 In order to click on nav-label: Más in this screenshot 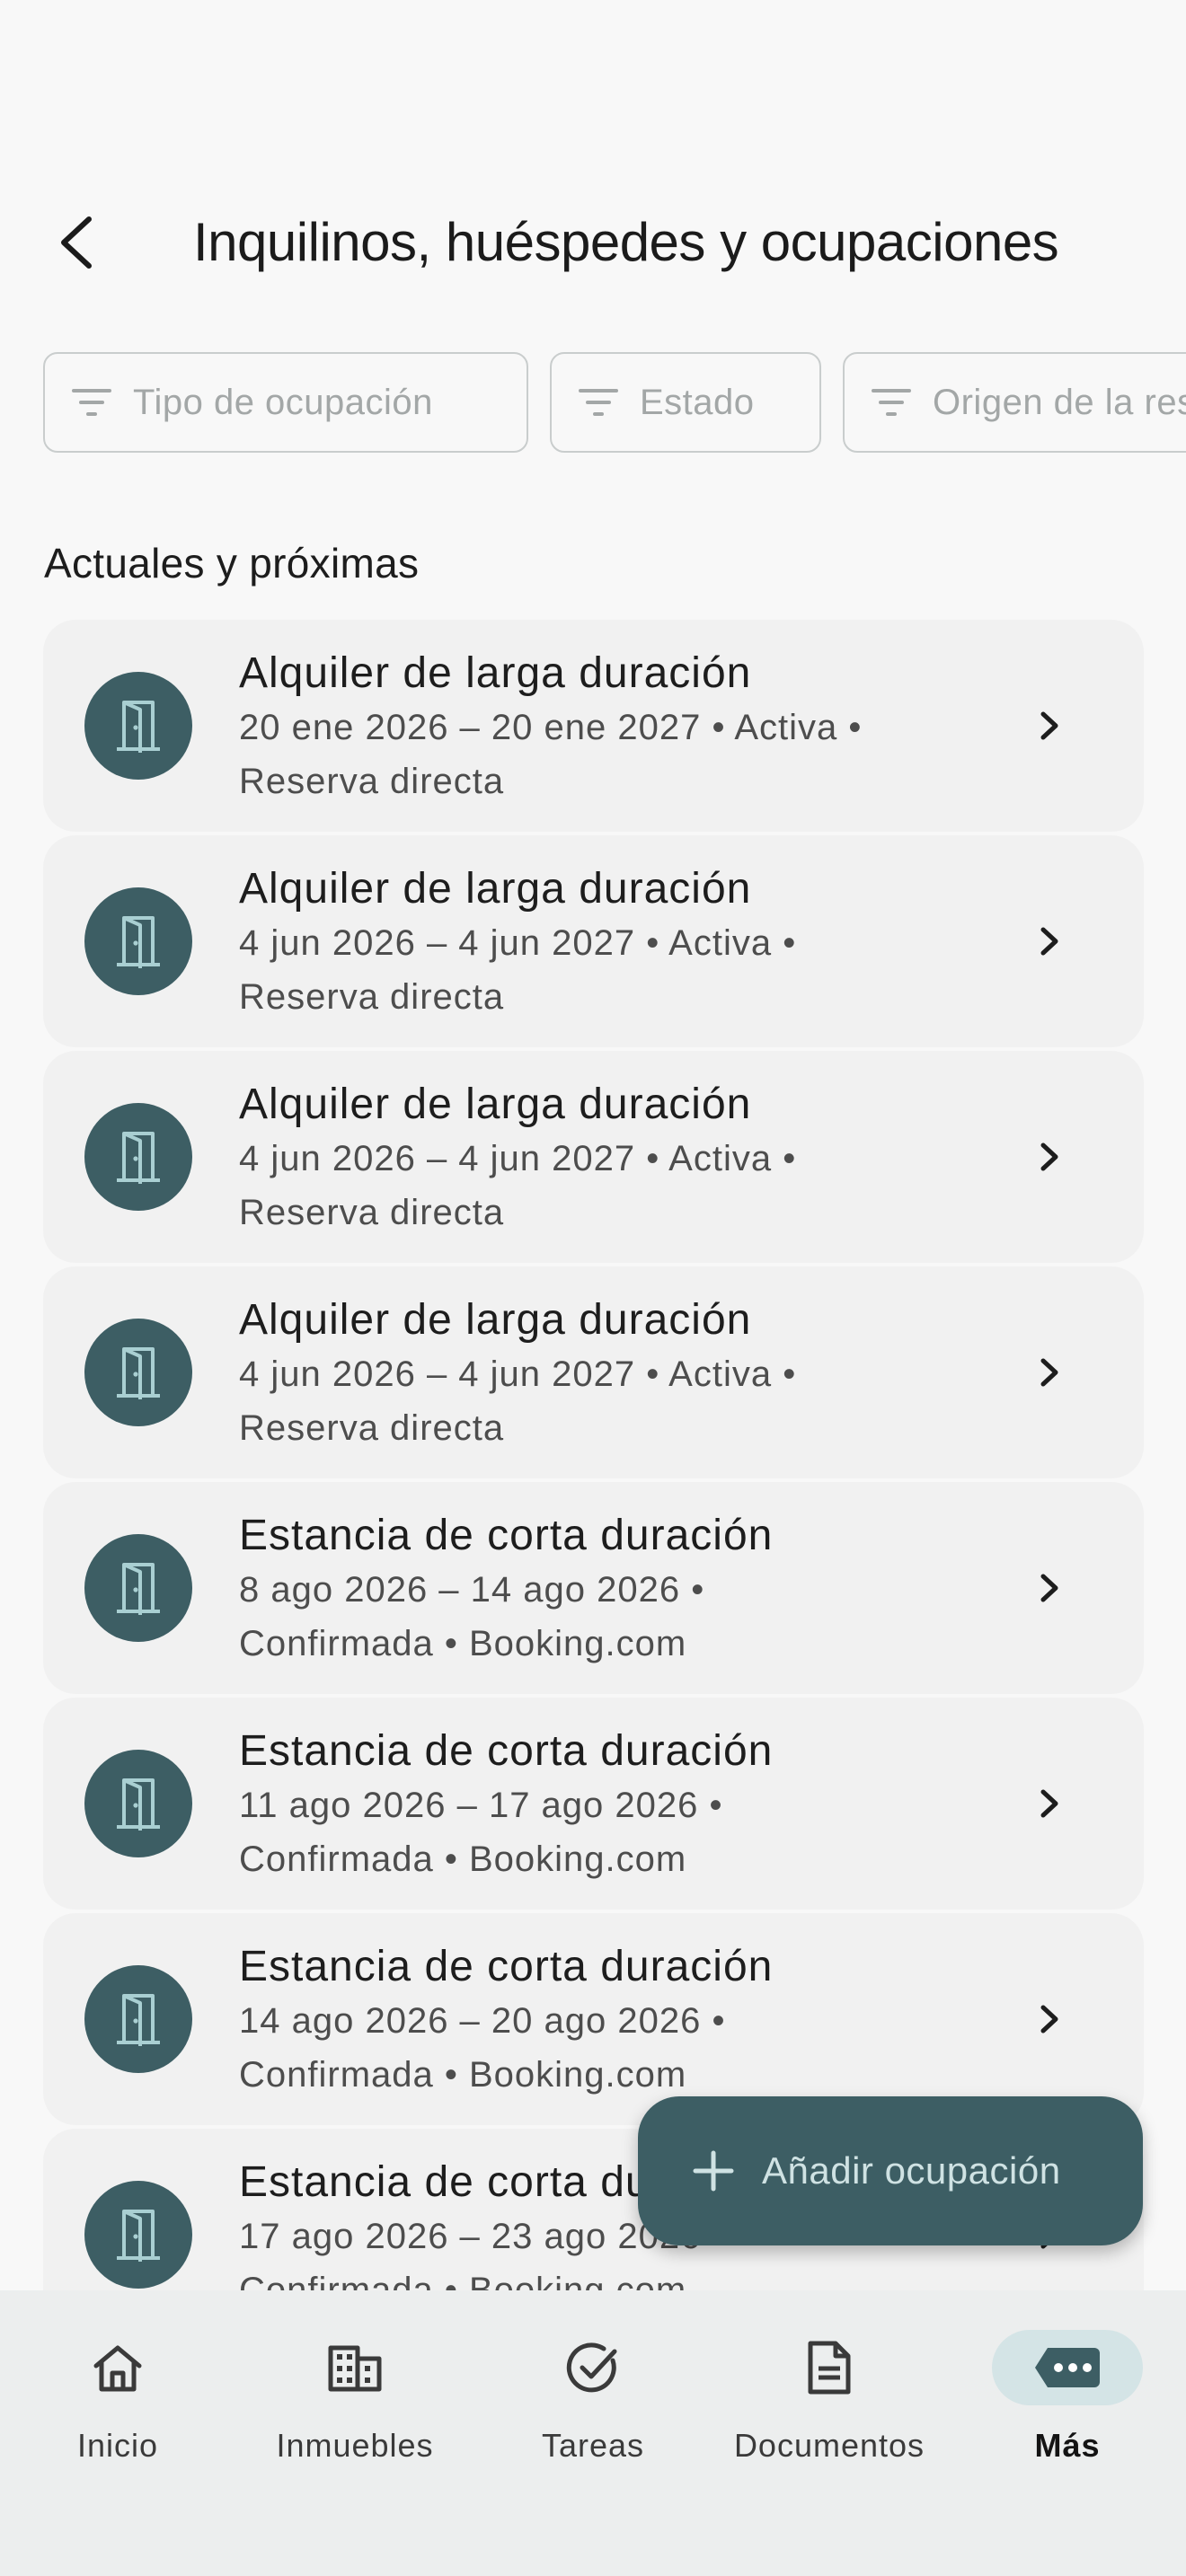, I will do `click(1067, 2445)`.